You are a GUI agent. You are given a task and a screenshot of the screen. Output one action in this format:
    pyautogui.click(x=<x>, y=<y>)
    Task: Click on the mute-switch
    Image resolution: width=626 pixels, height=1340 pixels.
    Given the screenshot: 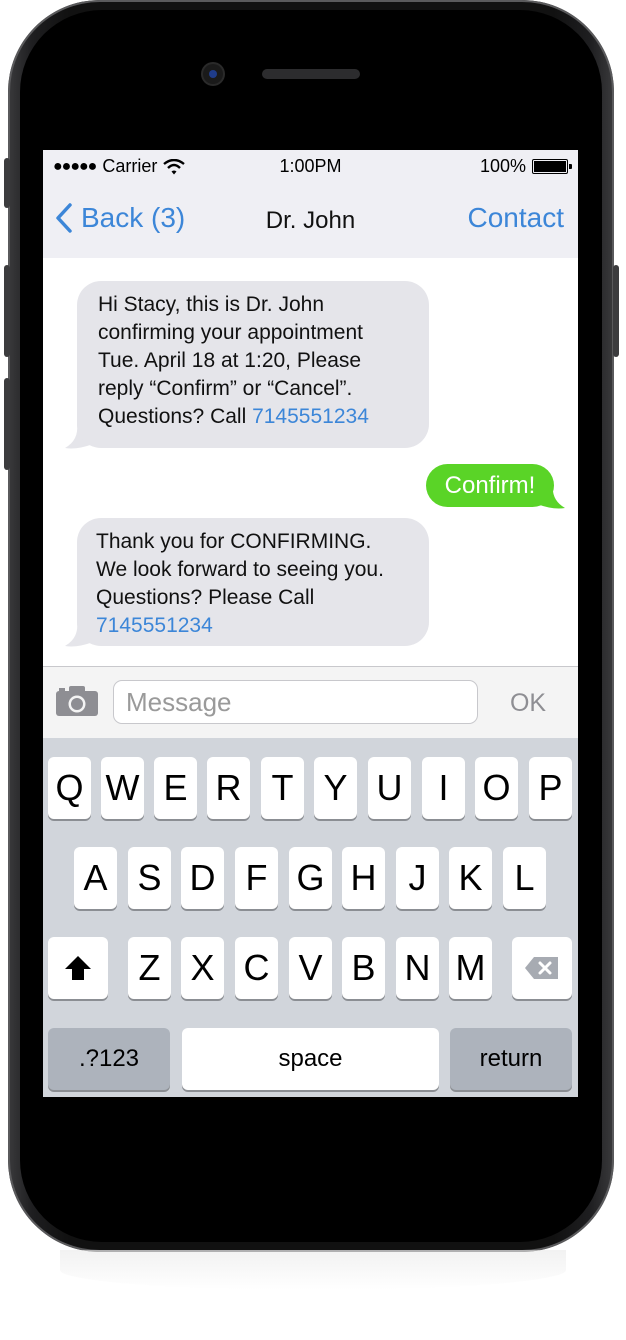 What is the action you would take?
    pyautogui.click(x=7, y=183)
    